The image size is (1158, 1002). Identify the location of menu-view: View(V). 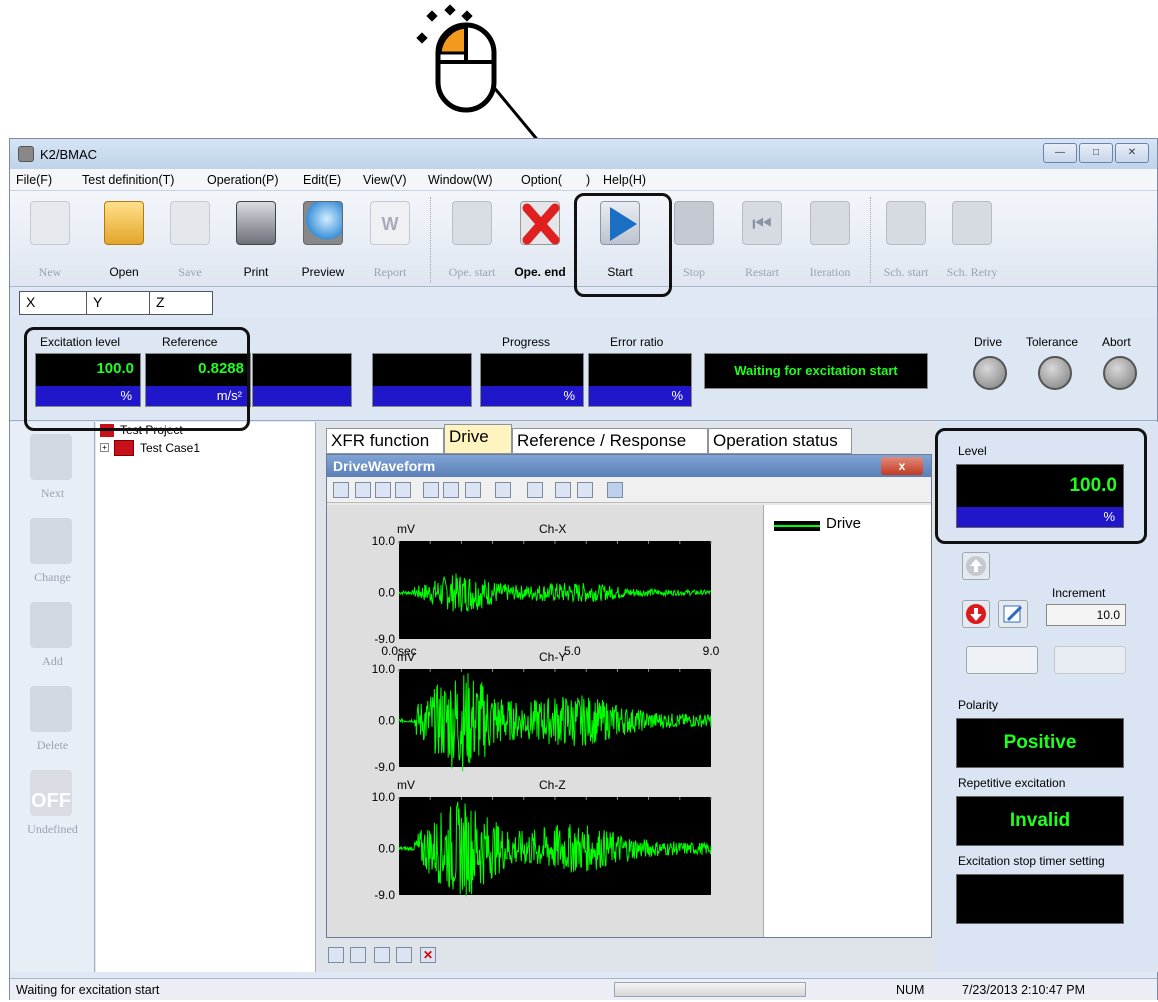
(385, 180).